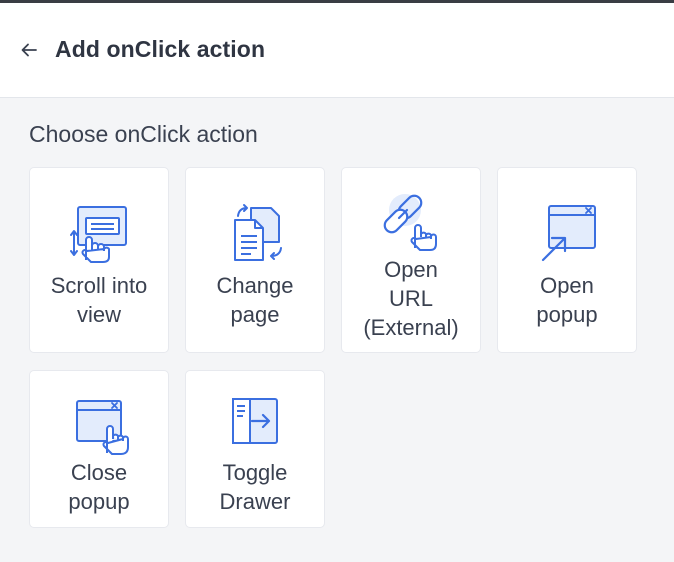  What do you see at coordinates (255, 421) in the screenshot?
I see `toggle-drawer-icon` at bounding box center [255, 421].